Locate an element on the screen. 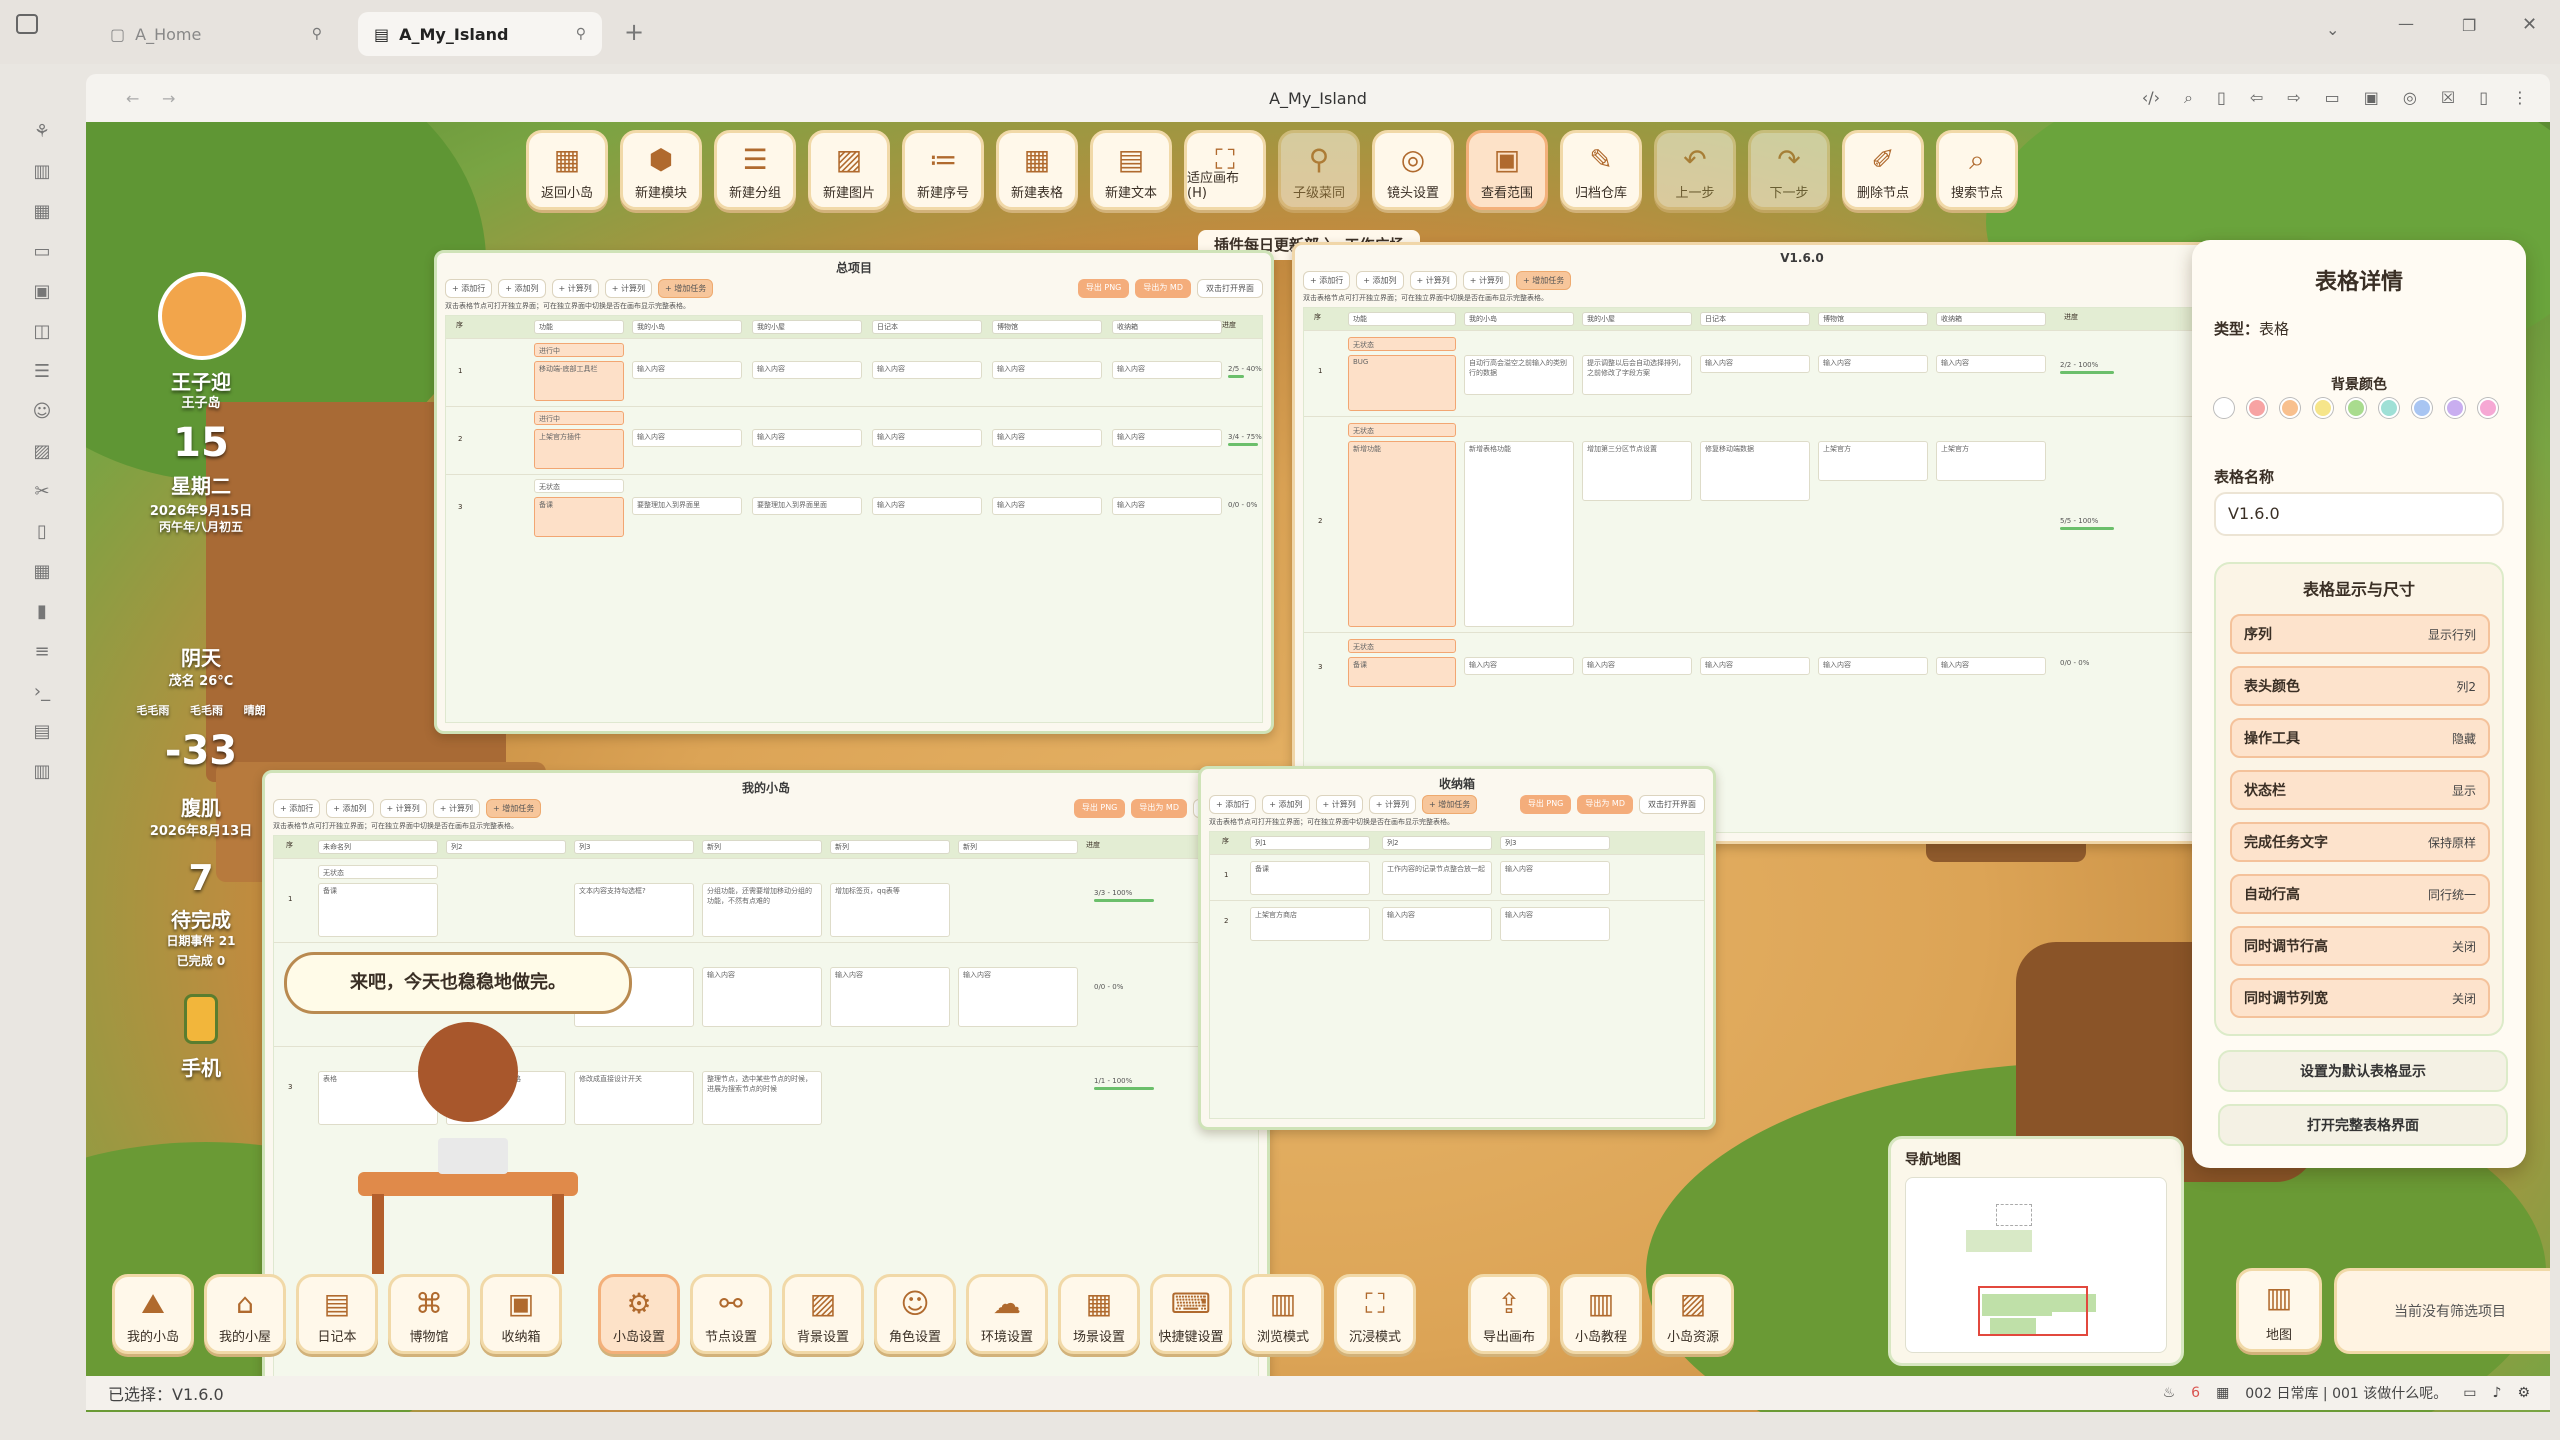  option-sync-row-height: 同时调节行高 关闭 is located at coordinates (2360, 946).